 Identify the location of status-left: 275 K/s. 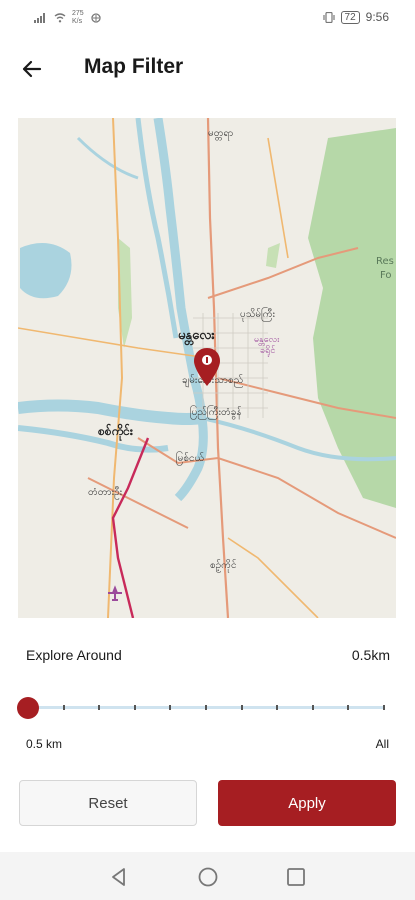
(68, 18).